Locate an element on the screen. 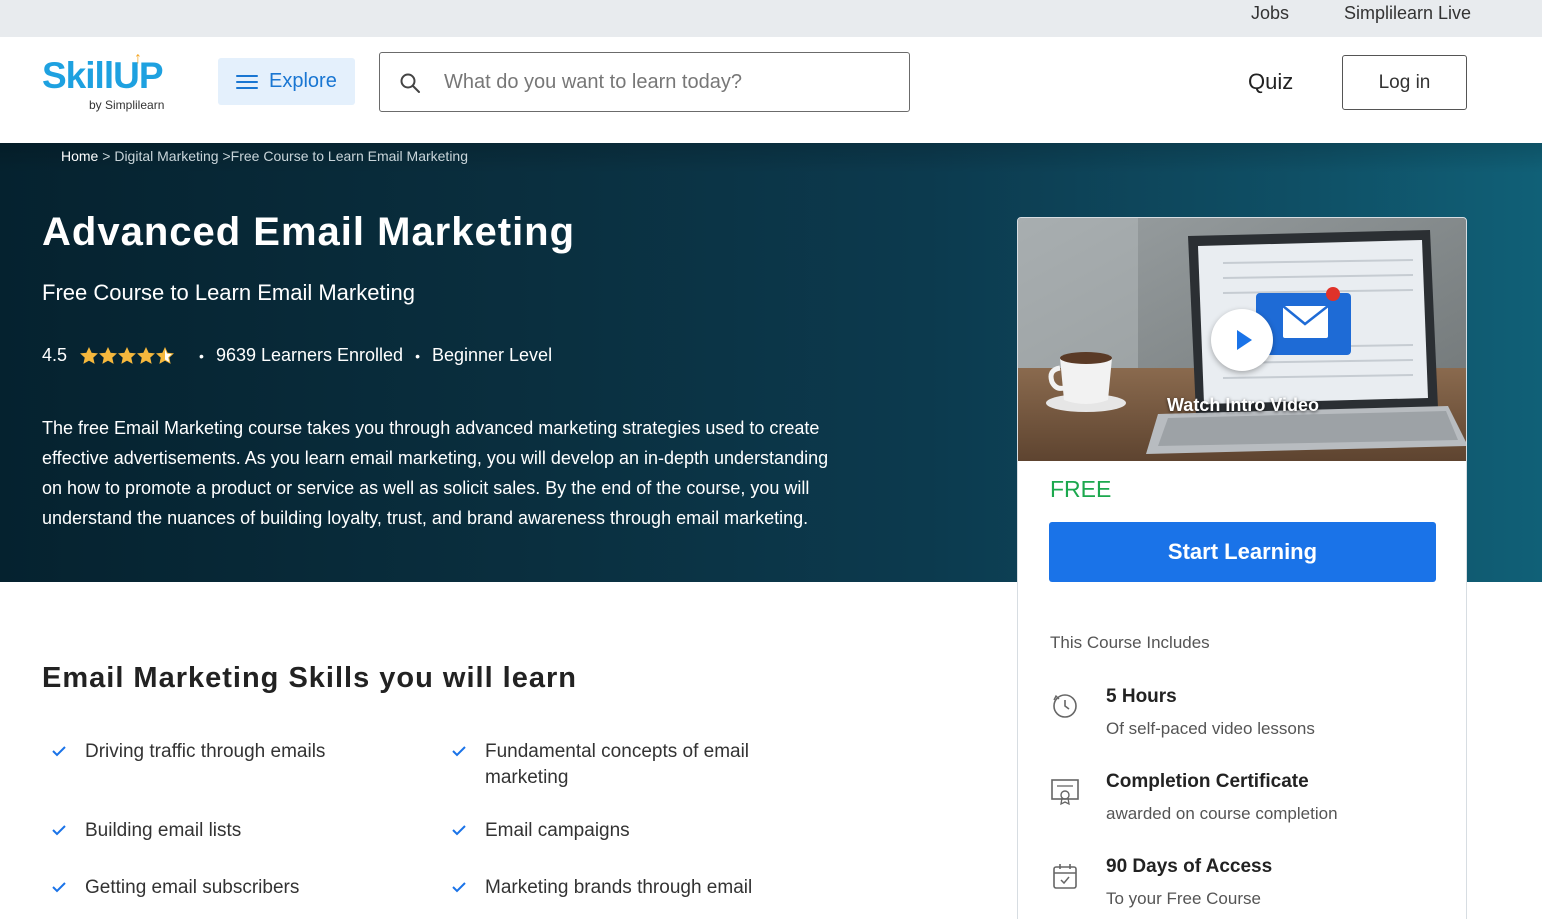 This screenshot has width=1542, height=919. skill-item: Fundamental concepts of email marketing is located at coordinates (638, 765).